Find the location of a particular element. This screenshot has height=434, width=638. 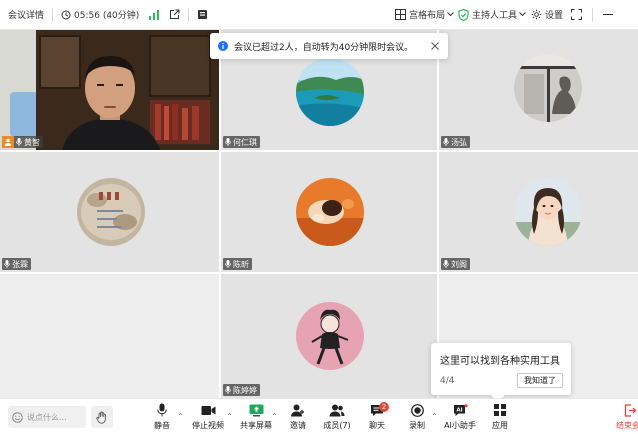

info-icon is located at coordinates (223, 46).